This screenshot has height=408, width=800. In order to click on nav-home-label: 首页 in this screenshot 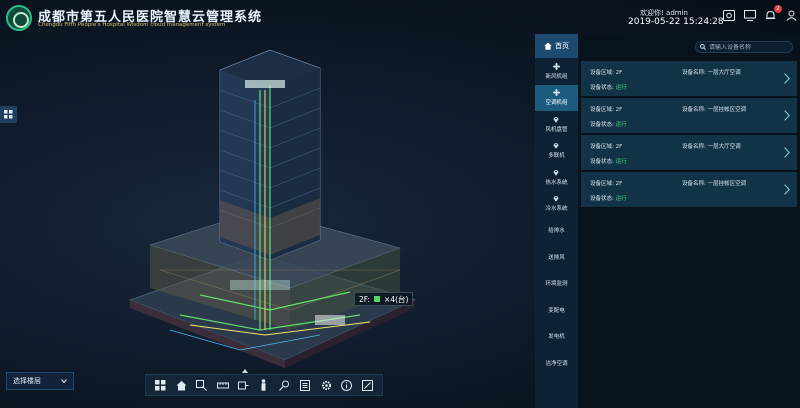, I will do `click(562, 46)`.